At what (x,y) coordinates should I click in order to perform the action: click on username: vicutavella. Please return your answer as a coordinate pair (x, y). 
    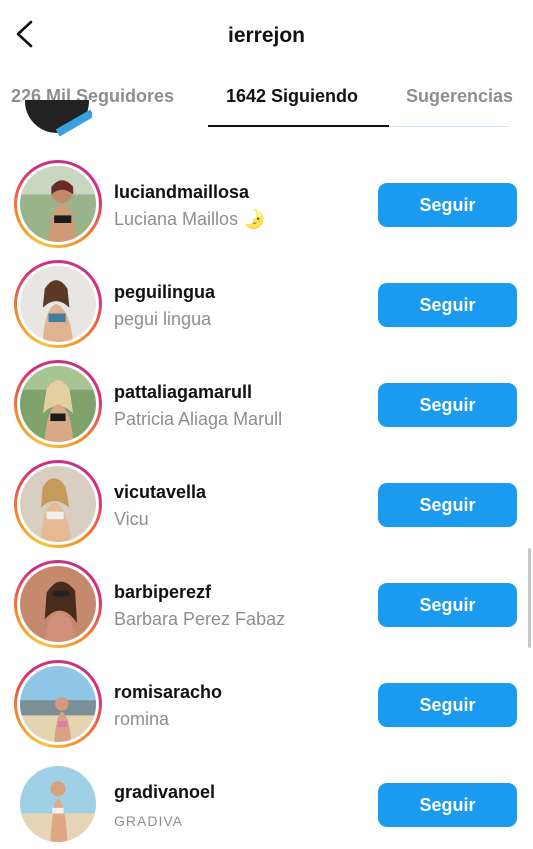
    Looking at the image, I should click on (160, 492).